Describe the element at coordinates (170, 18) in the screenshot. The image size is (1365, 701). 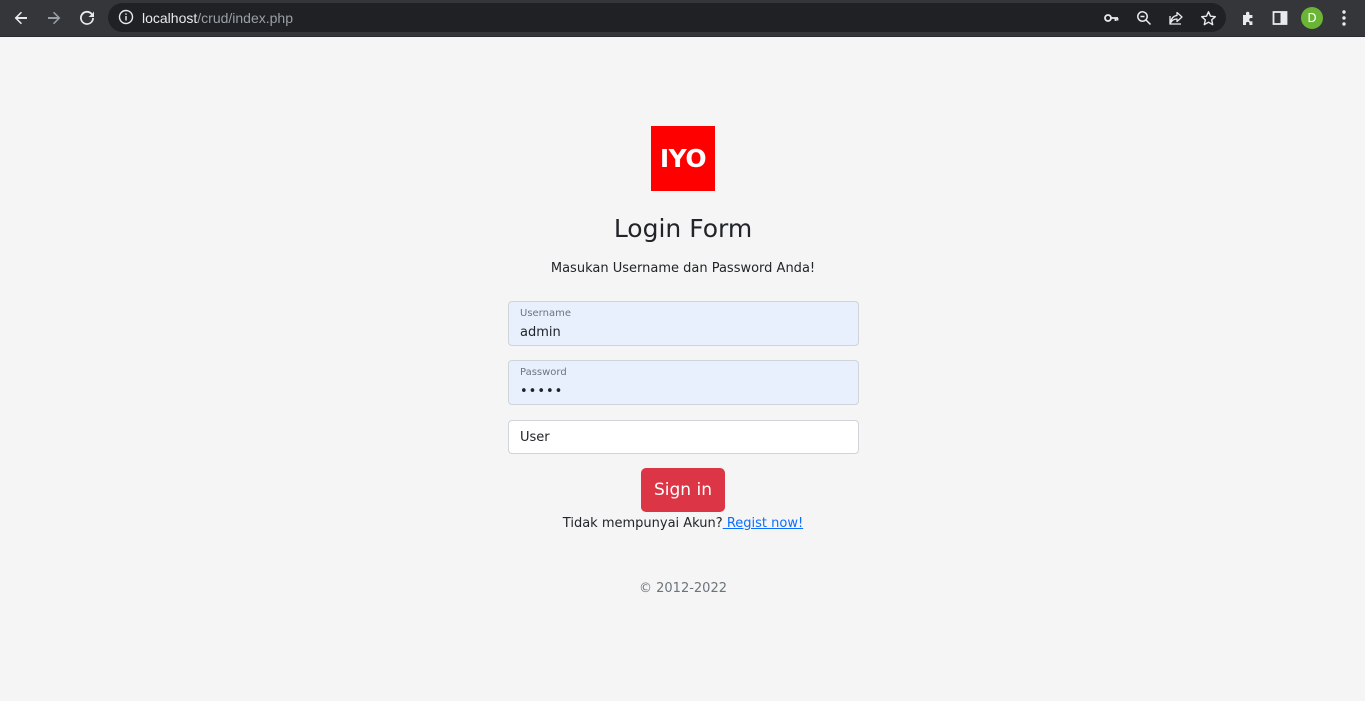
I see `url-host: localhost` at that location.